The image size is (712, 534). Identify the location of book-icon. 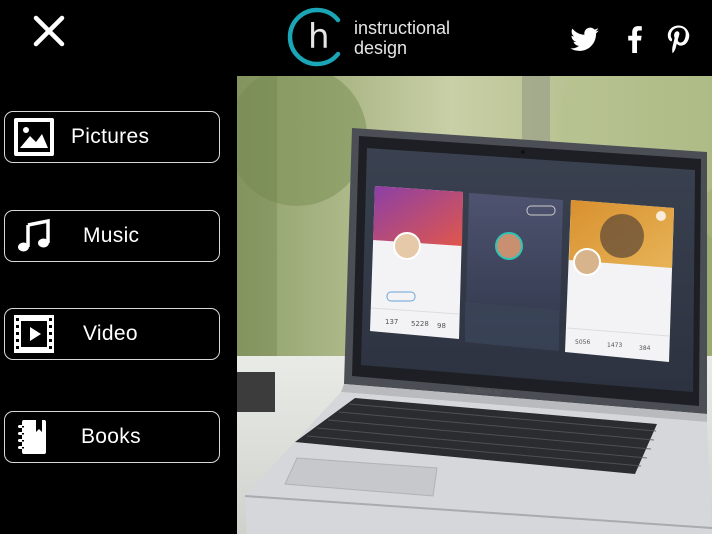
(32, 437).